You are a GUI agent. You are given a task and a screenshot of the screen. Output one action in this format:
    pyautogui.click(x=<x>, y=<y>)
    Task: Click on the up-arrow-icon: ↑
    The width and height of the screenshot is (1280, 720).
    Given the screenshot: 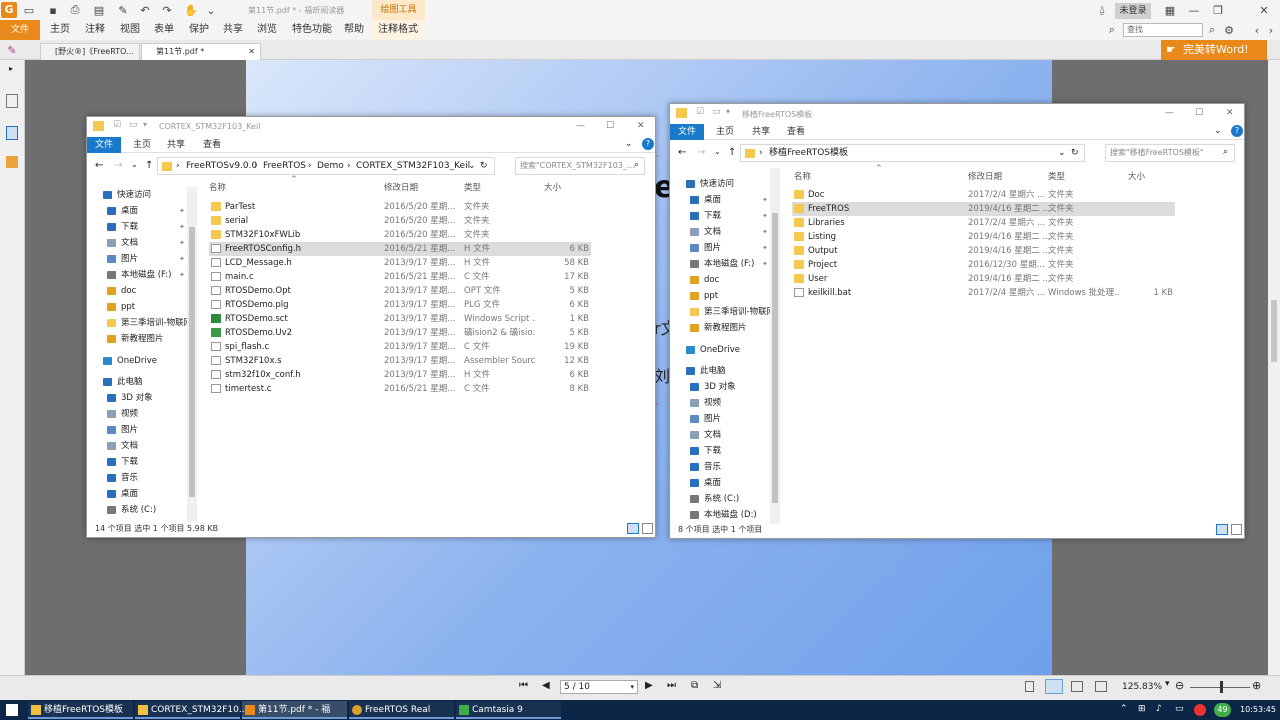 What is the action you would take?
    pyautogui.click(x=732, y=152)
    